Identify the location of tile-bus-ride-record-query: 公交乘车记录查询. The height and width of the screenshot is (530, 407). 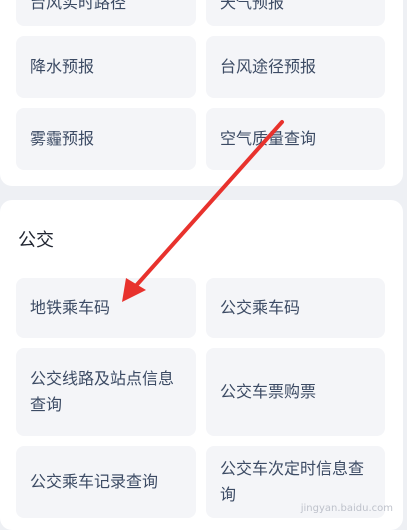
(106, 482).